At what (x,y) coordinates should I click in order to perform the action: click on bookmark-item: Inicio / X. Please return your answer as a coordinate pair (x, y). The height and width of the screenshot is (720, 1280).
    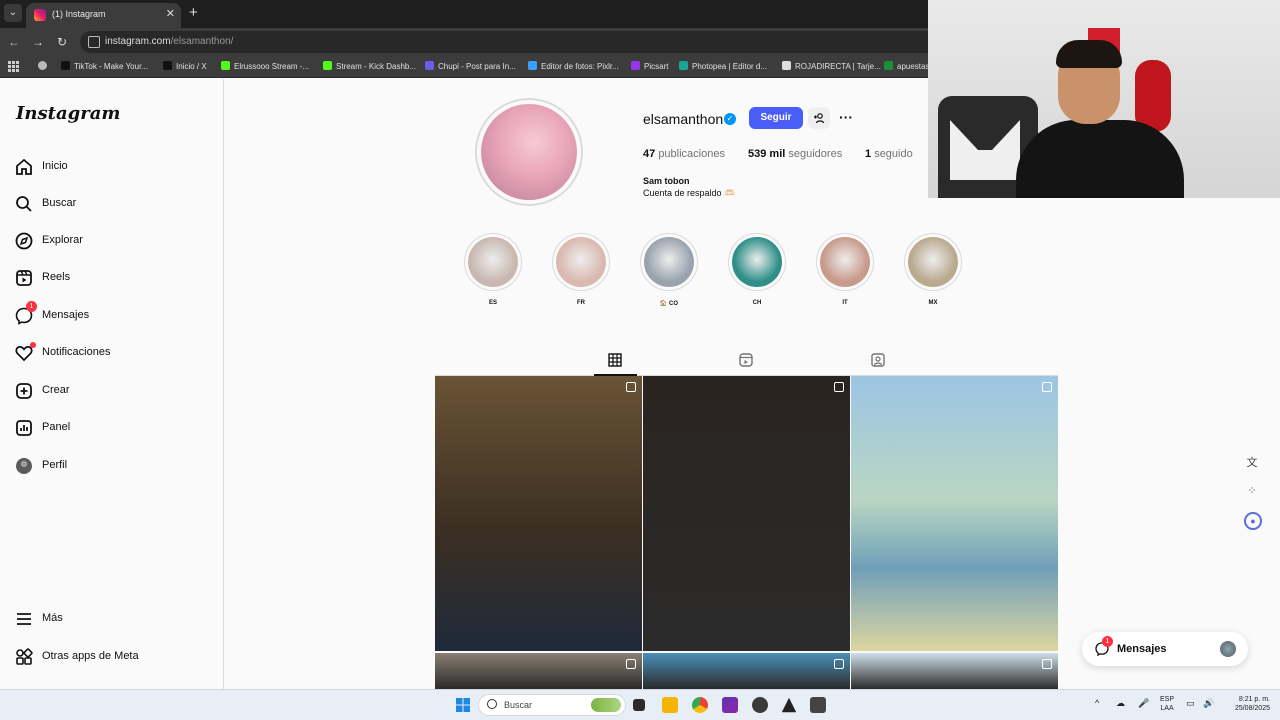
    Looking at the image, I should click on (185, 66).